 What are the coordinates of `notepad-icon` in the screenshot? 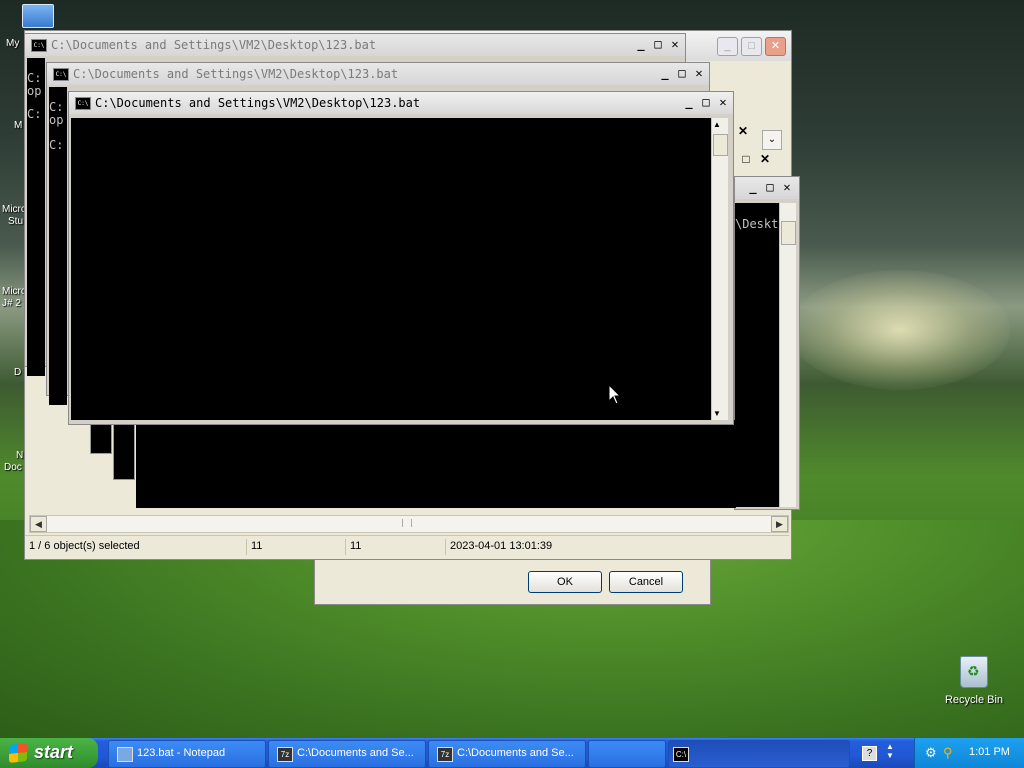 It's located at (125, 754).